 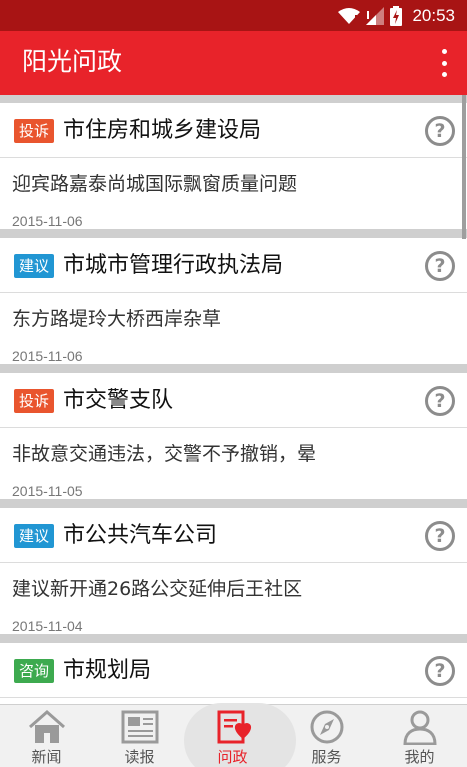 I want to click on tab-news: 新闻, so click(x=46, y=736).